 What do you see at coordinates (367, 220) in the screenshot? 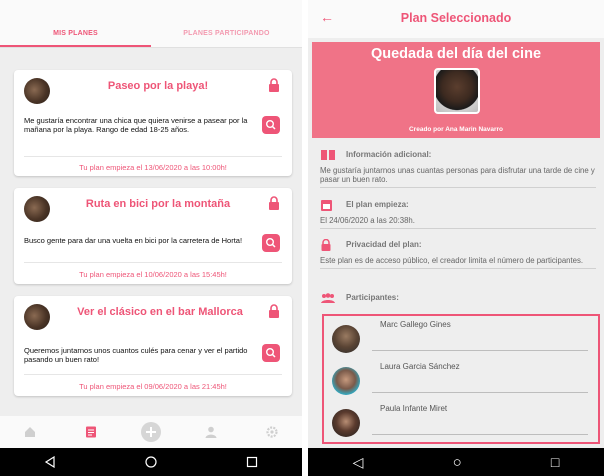
I see `start-body: El 24/06/2020 a las 20:38h.` at bounding box center [367, 220].